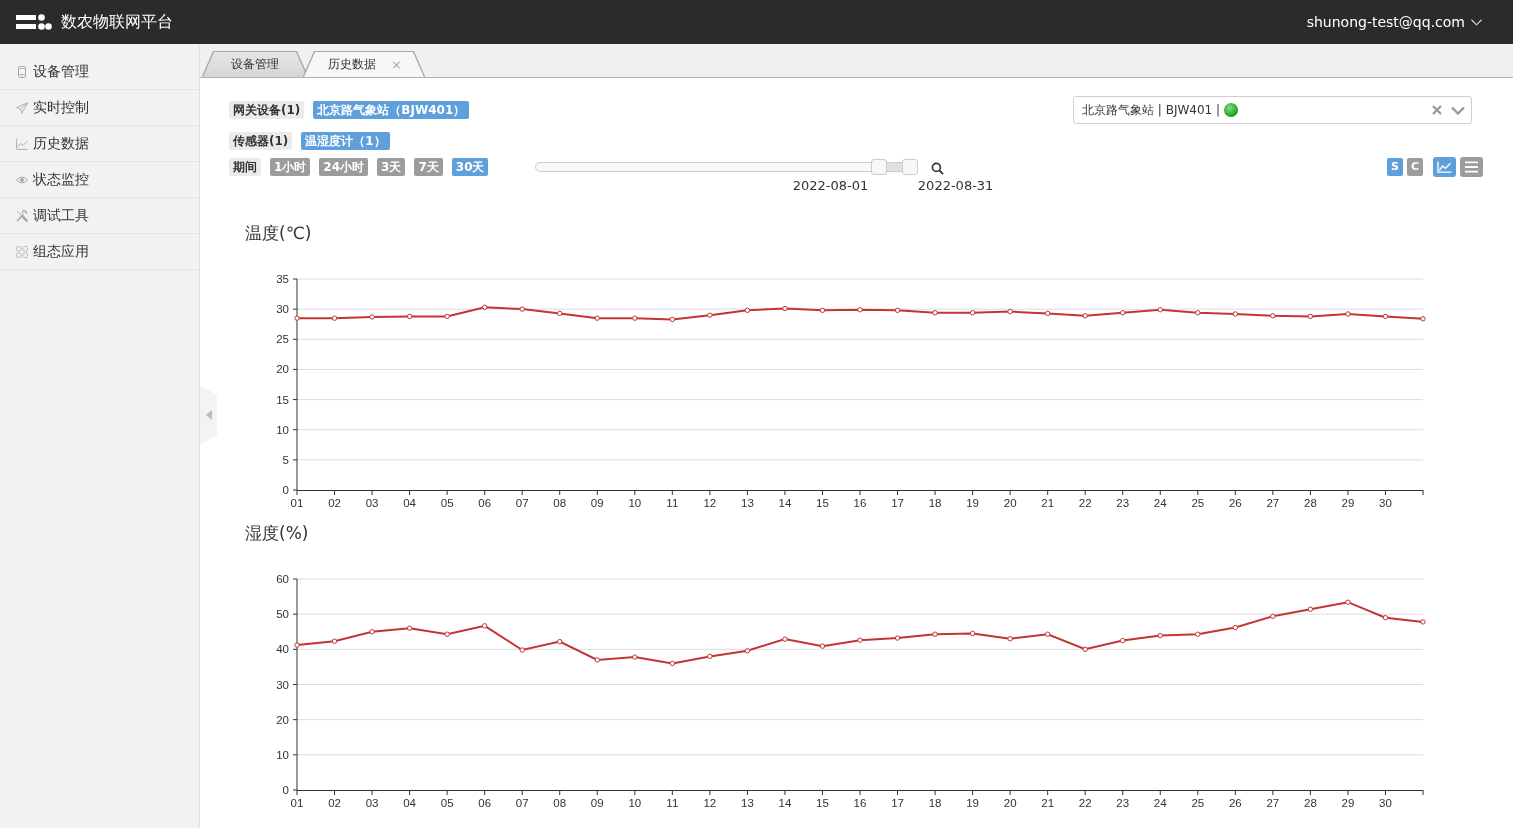  What do you see at coordinates (282, 279) in the screenshot?
I see `y-axis-label: 35` at bounding box center [282, 279].